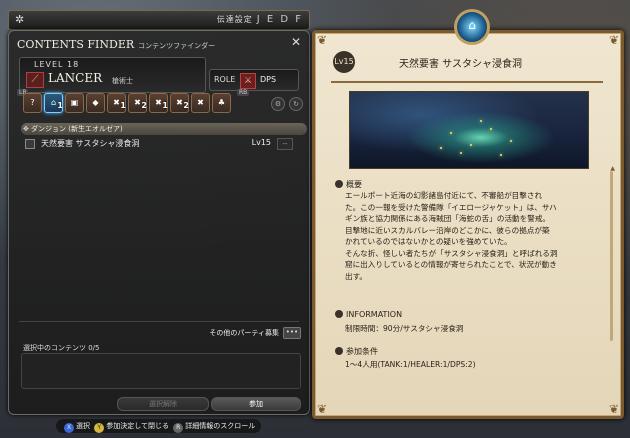  I want to click on requirements-header: 参加条件, so click(356, 351).